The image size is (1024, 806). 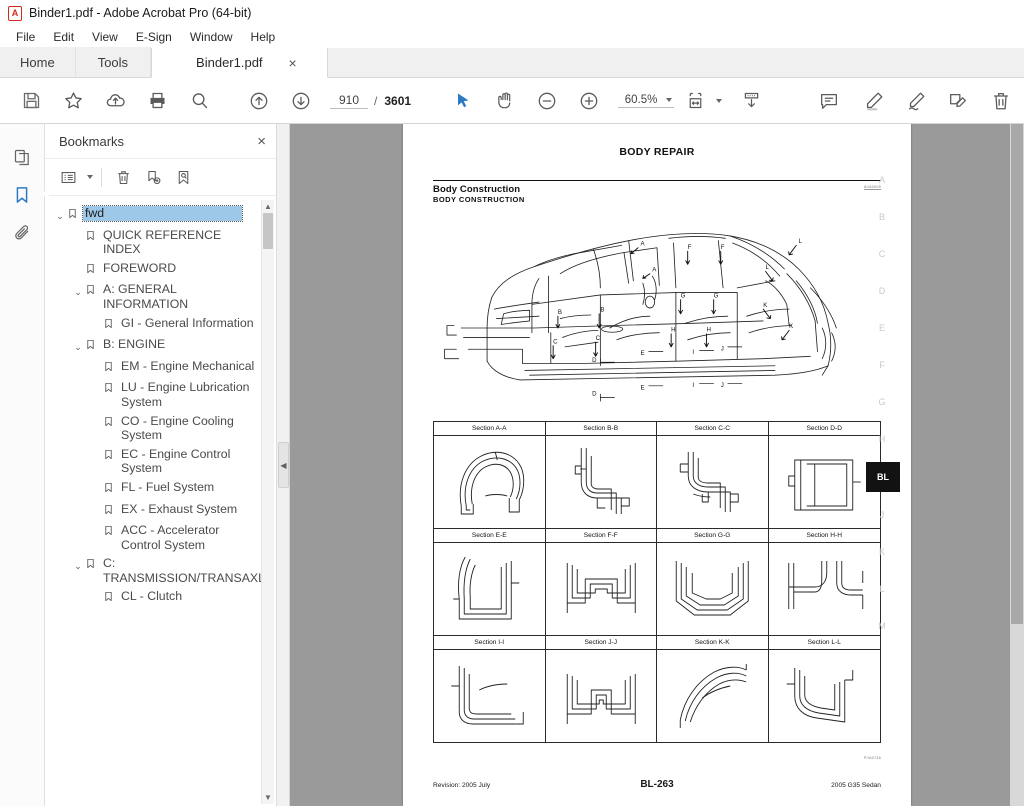 I want to click on bookmark-item: CO - Engine Cooling System, so click(x=160, y=428).